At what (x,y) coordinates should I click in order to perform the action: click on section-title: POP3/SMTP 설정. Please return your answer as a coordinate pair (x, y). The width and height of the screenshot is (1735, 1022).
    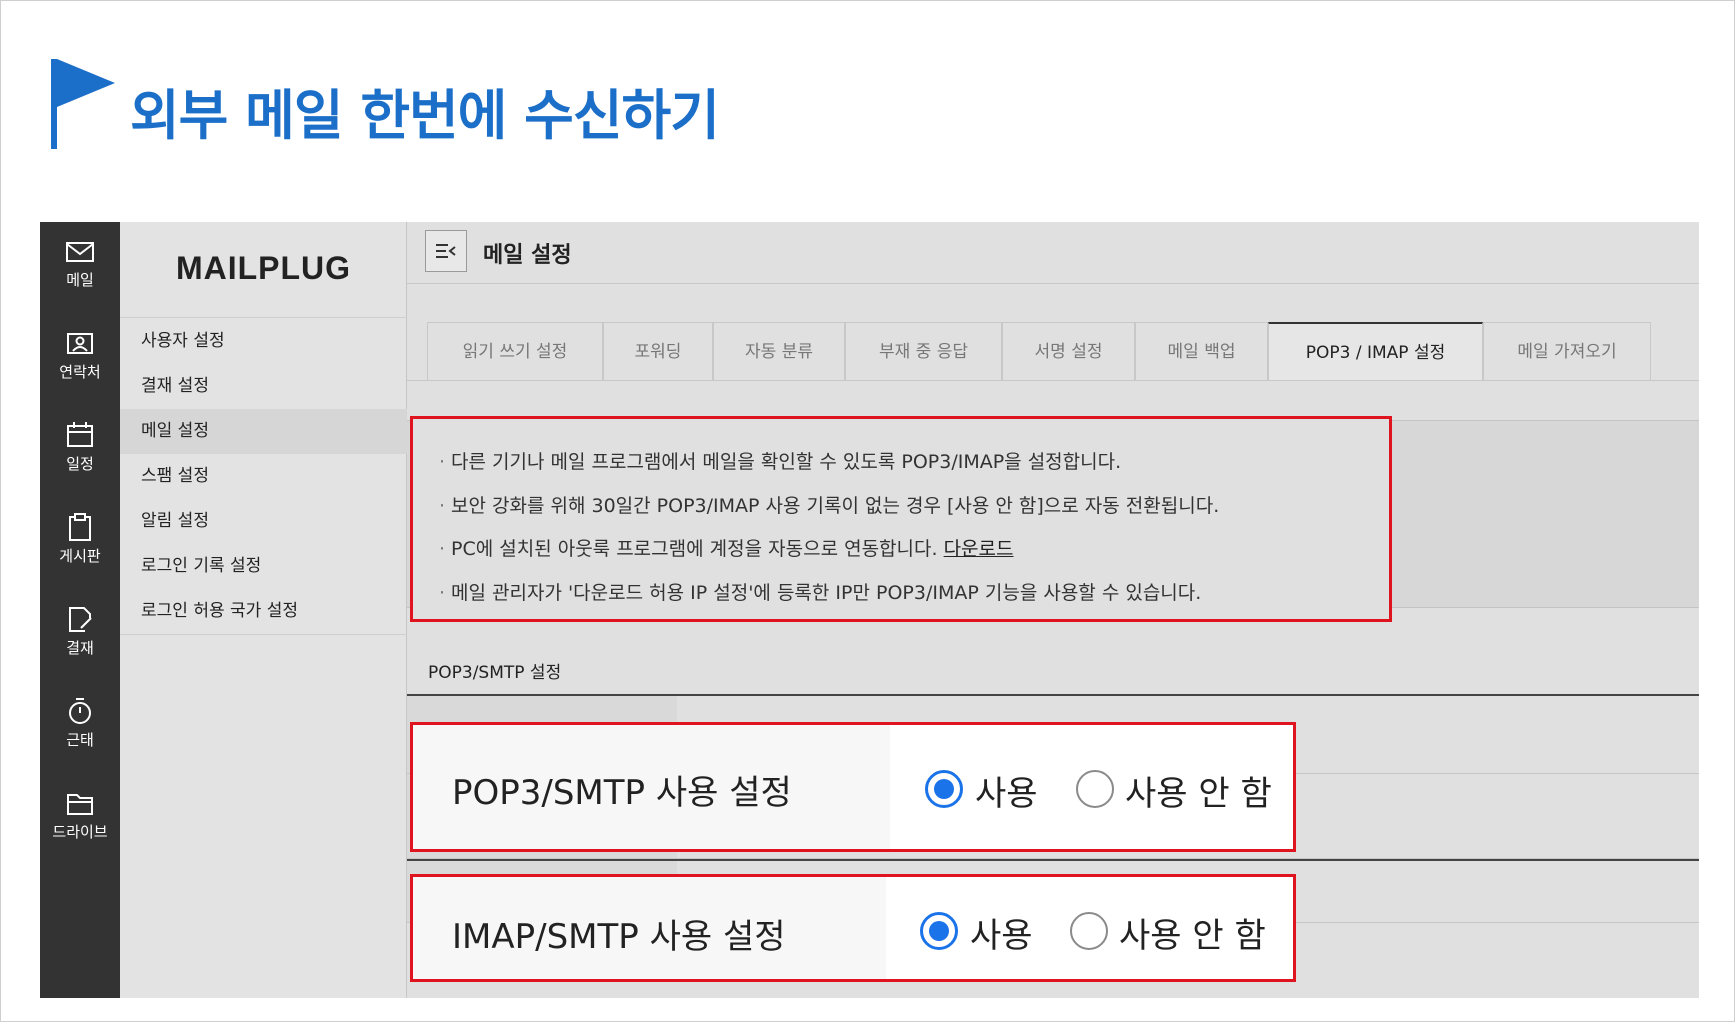
    Looking at the image, I should click on (495, 673).